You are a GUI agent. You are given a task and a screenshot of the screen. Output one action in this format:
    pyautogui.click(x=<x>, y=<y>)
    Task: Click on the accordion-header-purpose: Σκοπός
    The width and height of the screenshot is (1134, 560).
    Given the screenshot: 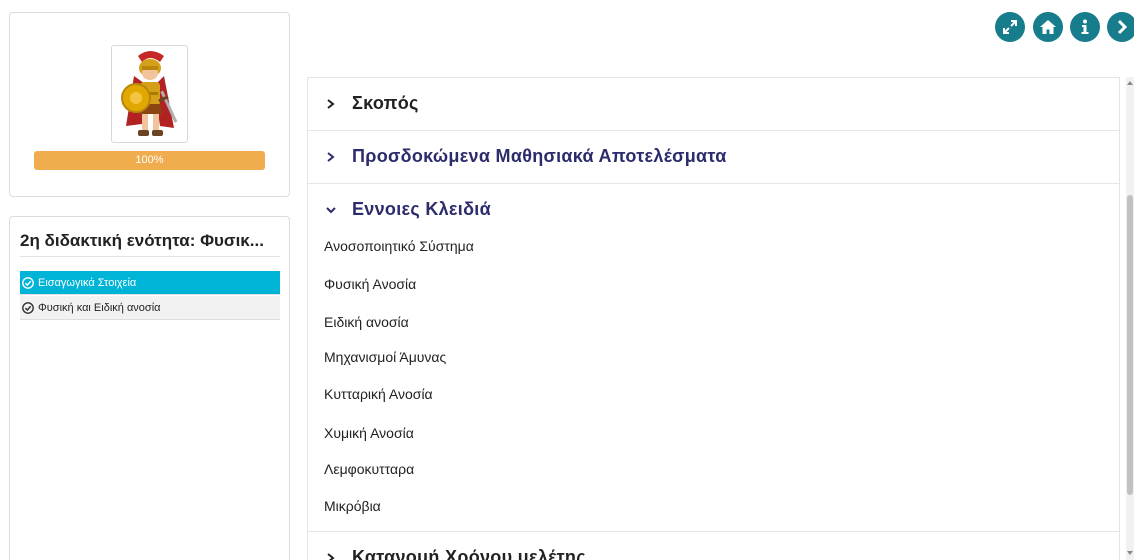 What is the action you would take?
    pyautogui.click(x=713, y=104)
    